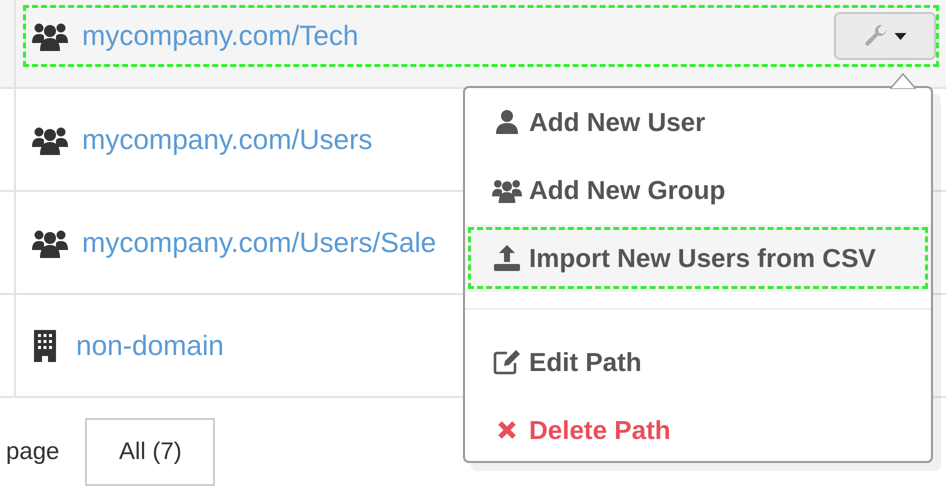 This screenshot has height=490, width=946. Describe the element at coordinates (507, 122) in the screenshot. I see `user-icon` at that location.